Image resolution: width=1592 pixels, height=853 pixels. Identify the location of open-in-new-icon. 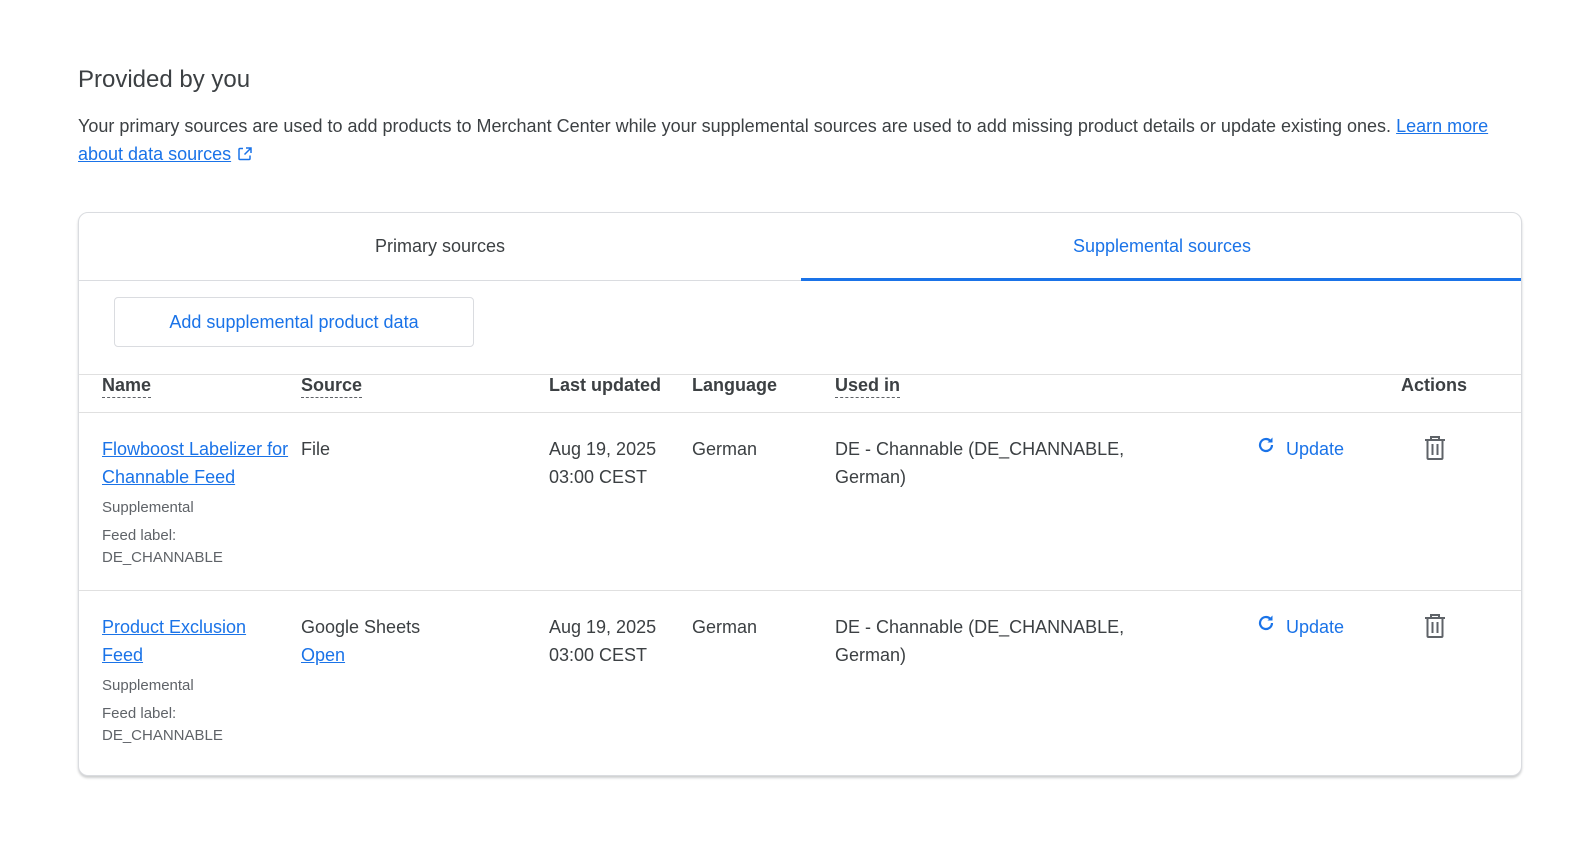
(245, 156).